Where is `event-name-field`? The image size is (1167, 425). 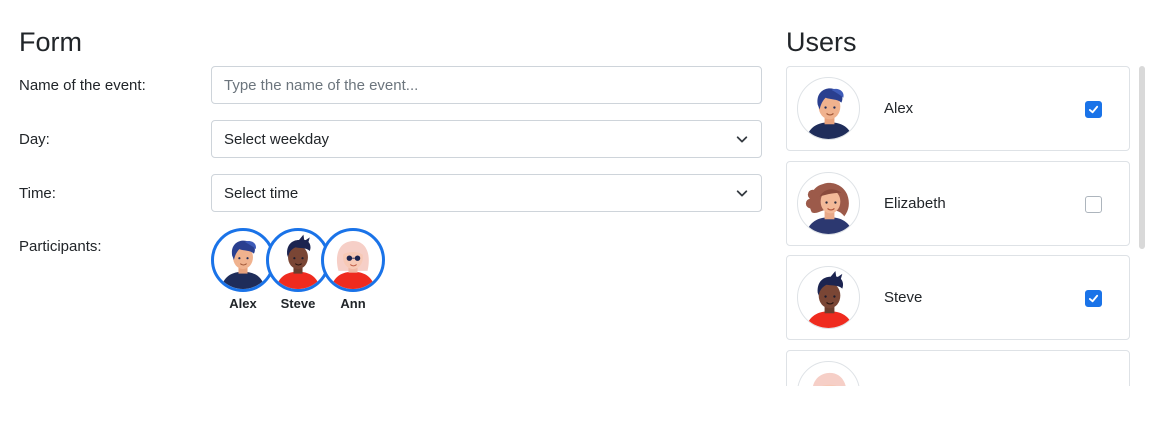 event-name-field is located at coordinates (486, 85).